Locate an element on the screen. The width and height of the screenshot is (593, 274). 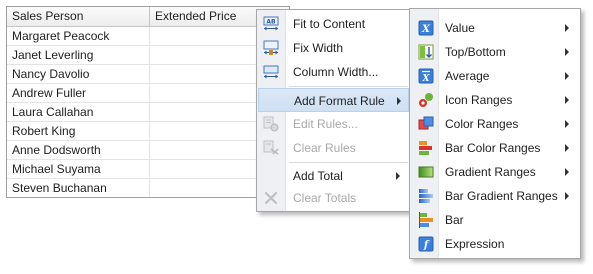
menu-item-gradient-ranges: Gradient Ranges is located at coordinates (495, 172).